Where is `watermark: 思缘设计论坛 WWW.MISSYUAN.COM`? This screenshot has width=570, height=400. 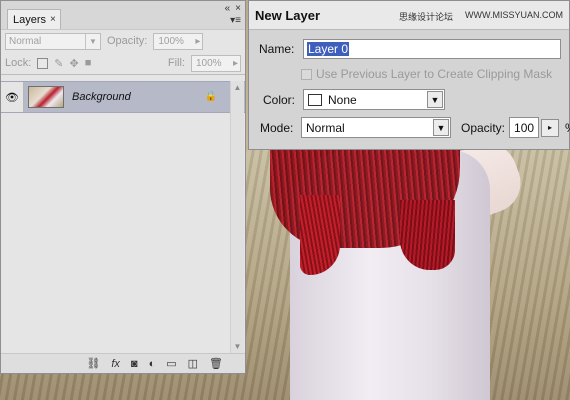 watermark: 思缘设计论坛 WWW.MISSYUAN.COM is located at coordinates (481, 16).